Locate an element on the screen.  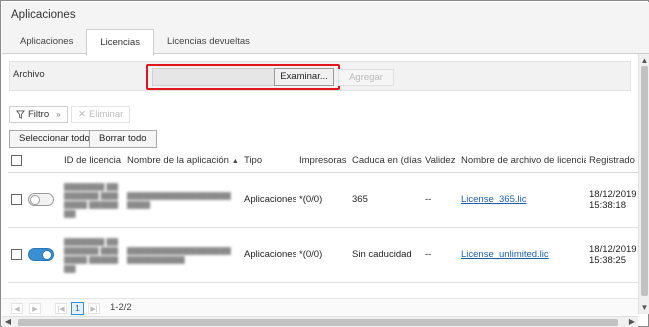
vertical-scrollbar: ▲ ▼ is located at coordinates (643, 184).